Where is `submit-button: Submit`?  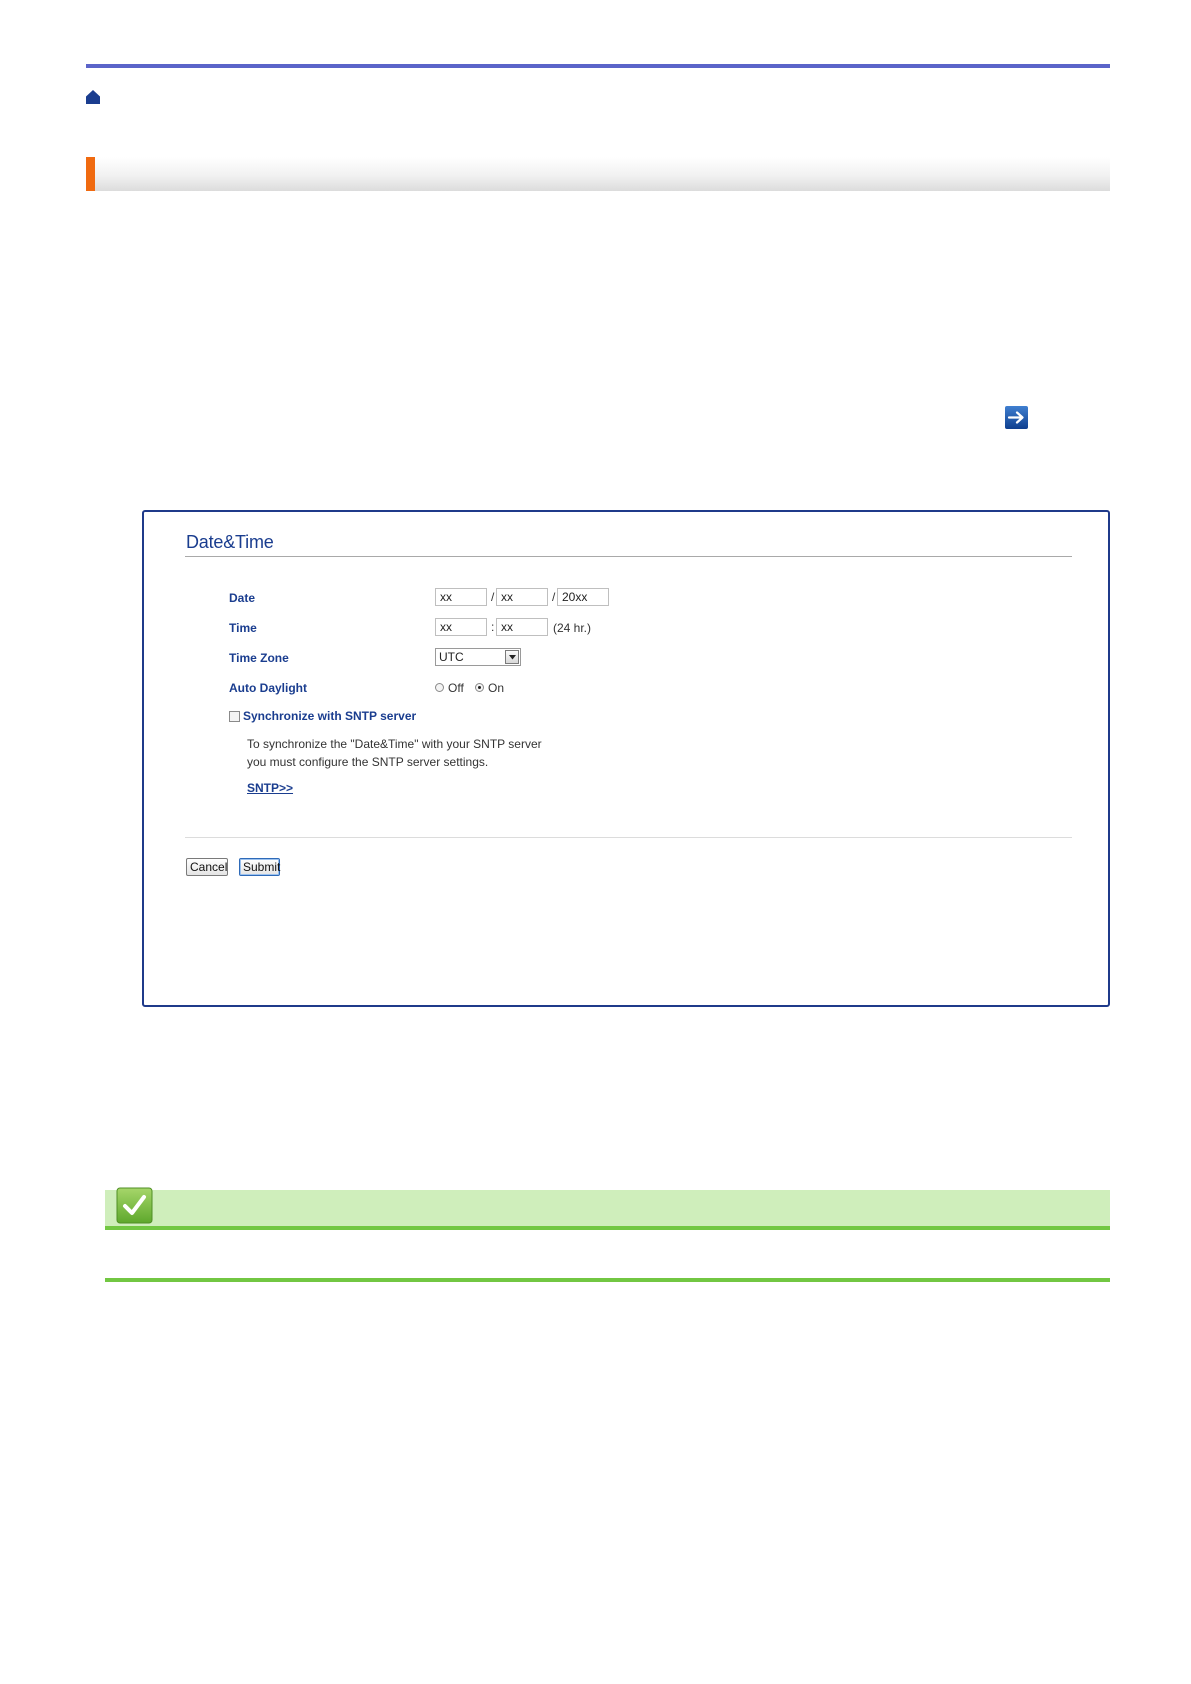
submit-button: Submit is located at coordinates (259, 867).